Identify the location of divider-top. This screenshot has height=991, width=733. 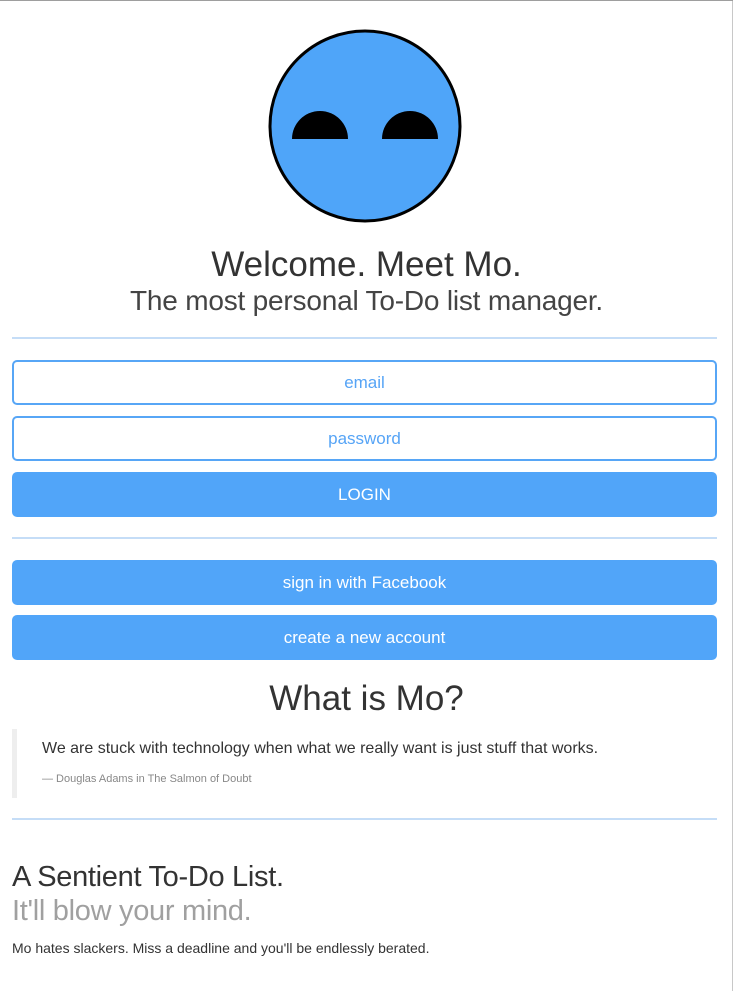
(364, 338).